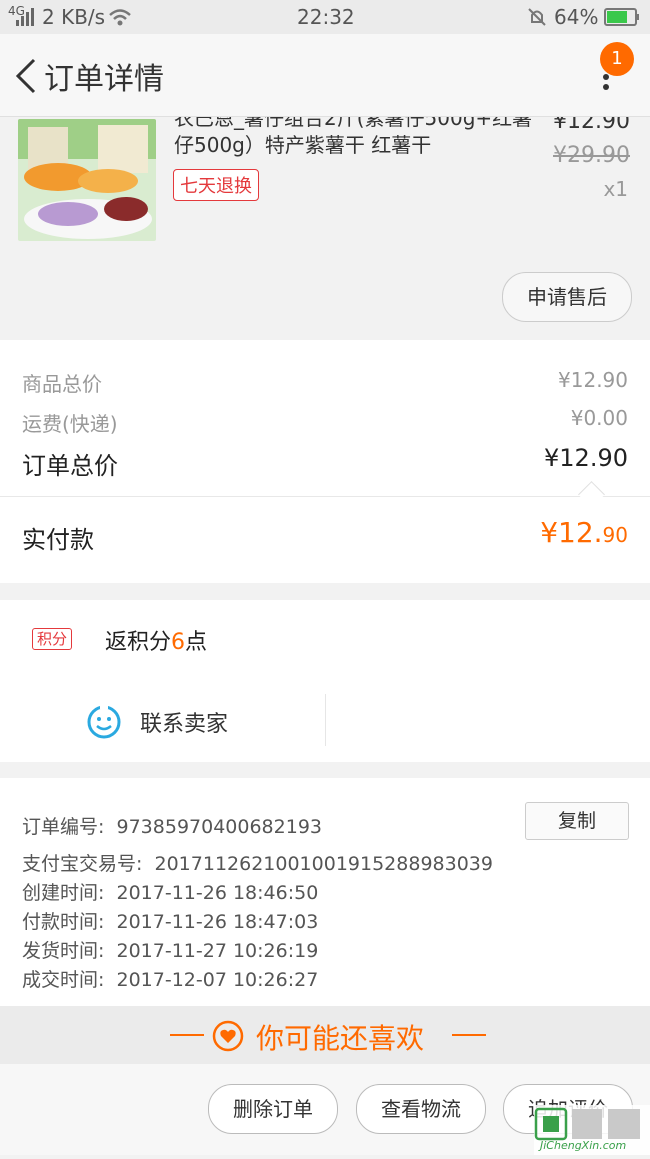 Image resolution: width=650 pixels, height=1159 pixels. What do you see at coordinates (593, 380) in the screenshot?
I see `goods-total-value: ¥12.90` at bounding box center [593, 380].